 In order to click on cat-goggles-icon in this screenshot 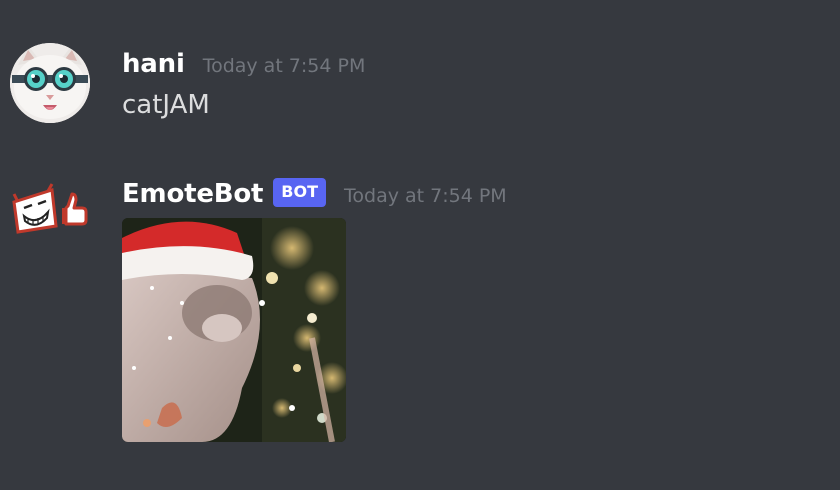, I will do `click(50, 83)`.